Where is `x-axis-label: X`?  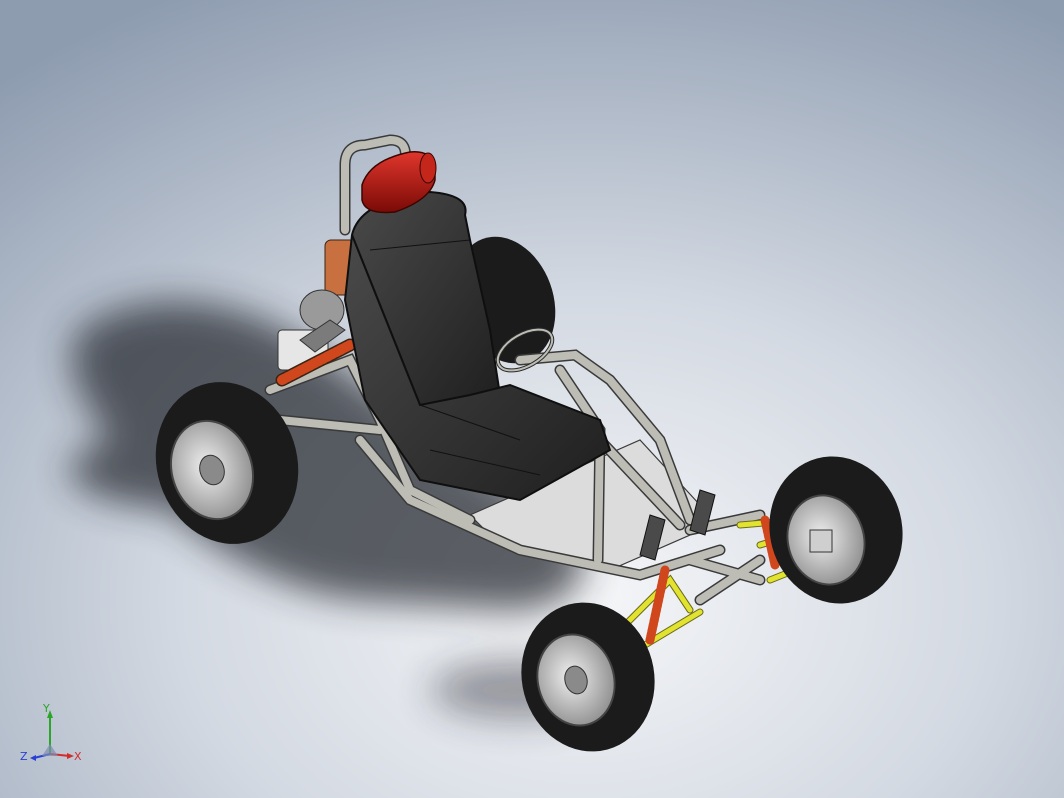 x-axis-label: X is located at coordinates (78, 756).